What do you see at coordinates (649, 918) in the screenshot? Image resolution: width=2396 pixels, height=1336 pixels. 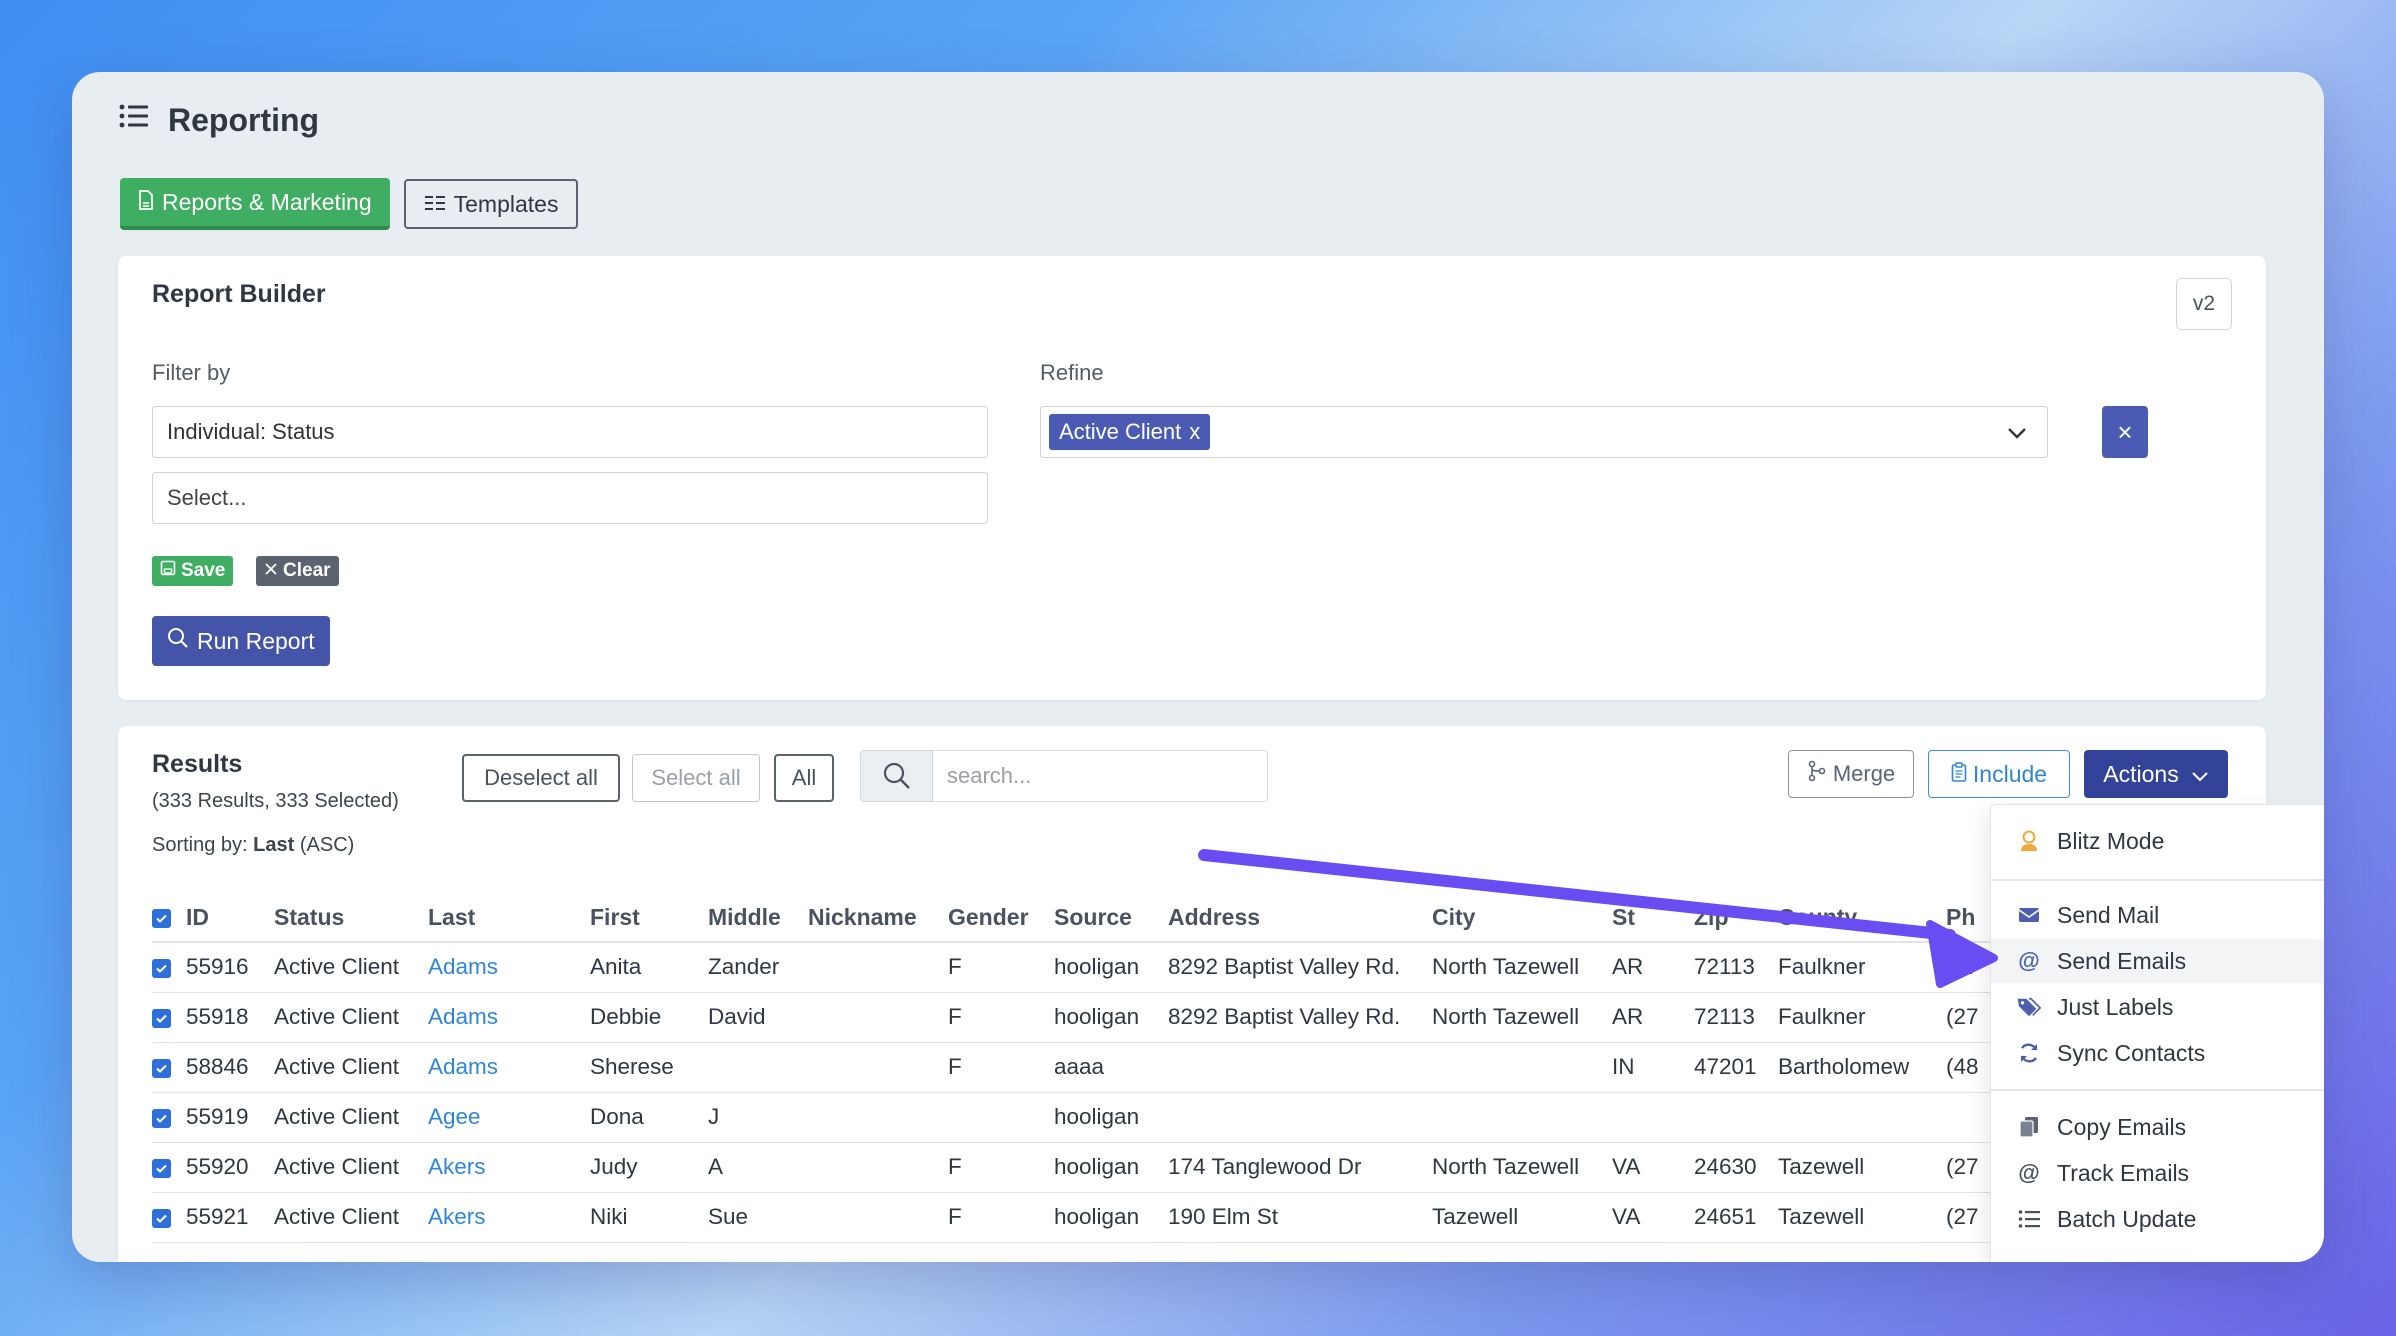 I see `col-first: First` at bounding box center [649, 918].